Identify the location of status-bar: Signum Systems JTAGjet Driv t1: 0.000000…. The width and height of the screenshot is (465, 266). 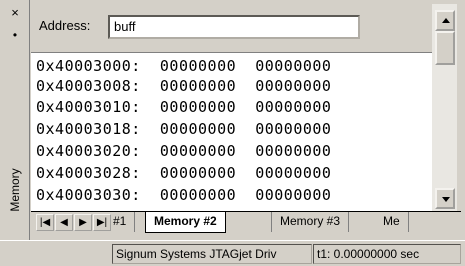
(232, 253).